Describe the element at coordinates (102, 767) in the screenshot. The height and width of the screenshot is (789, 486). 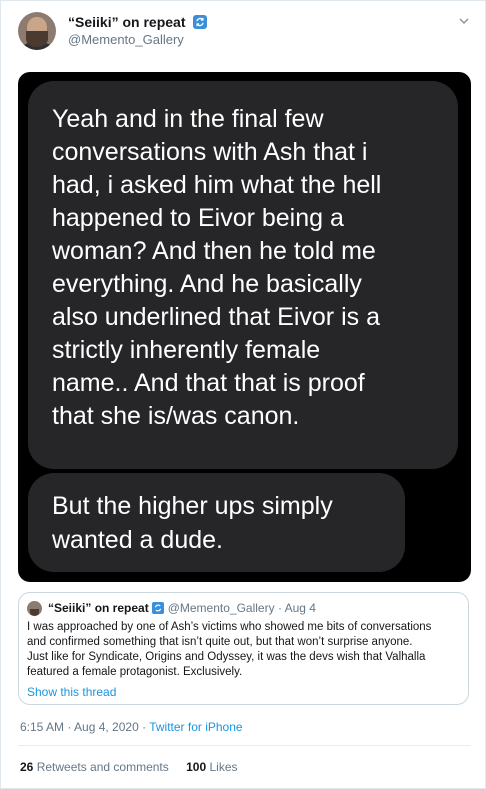
I see `retweets-label: Retweets and comments` at that location.